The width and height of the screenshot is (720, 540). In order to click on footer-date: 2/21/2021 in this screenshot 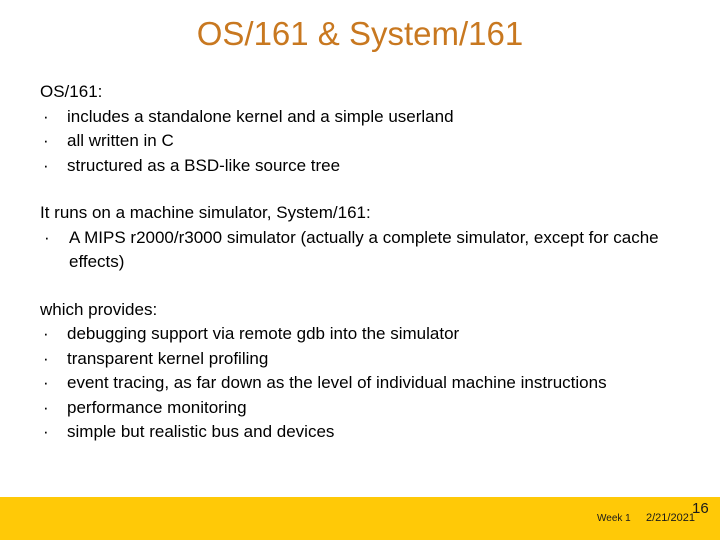, I will do `click(670, 518)`.